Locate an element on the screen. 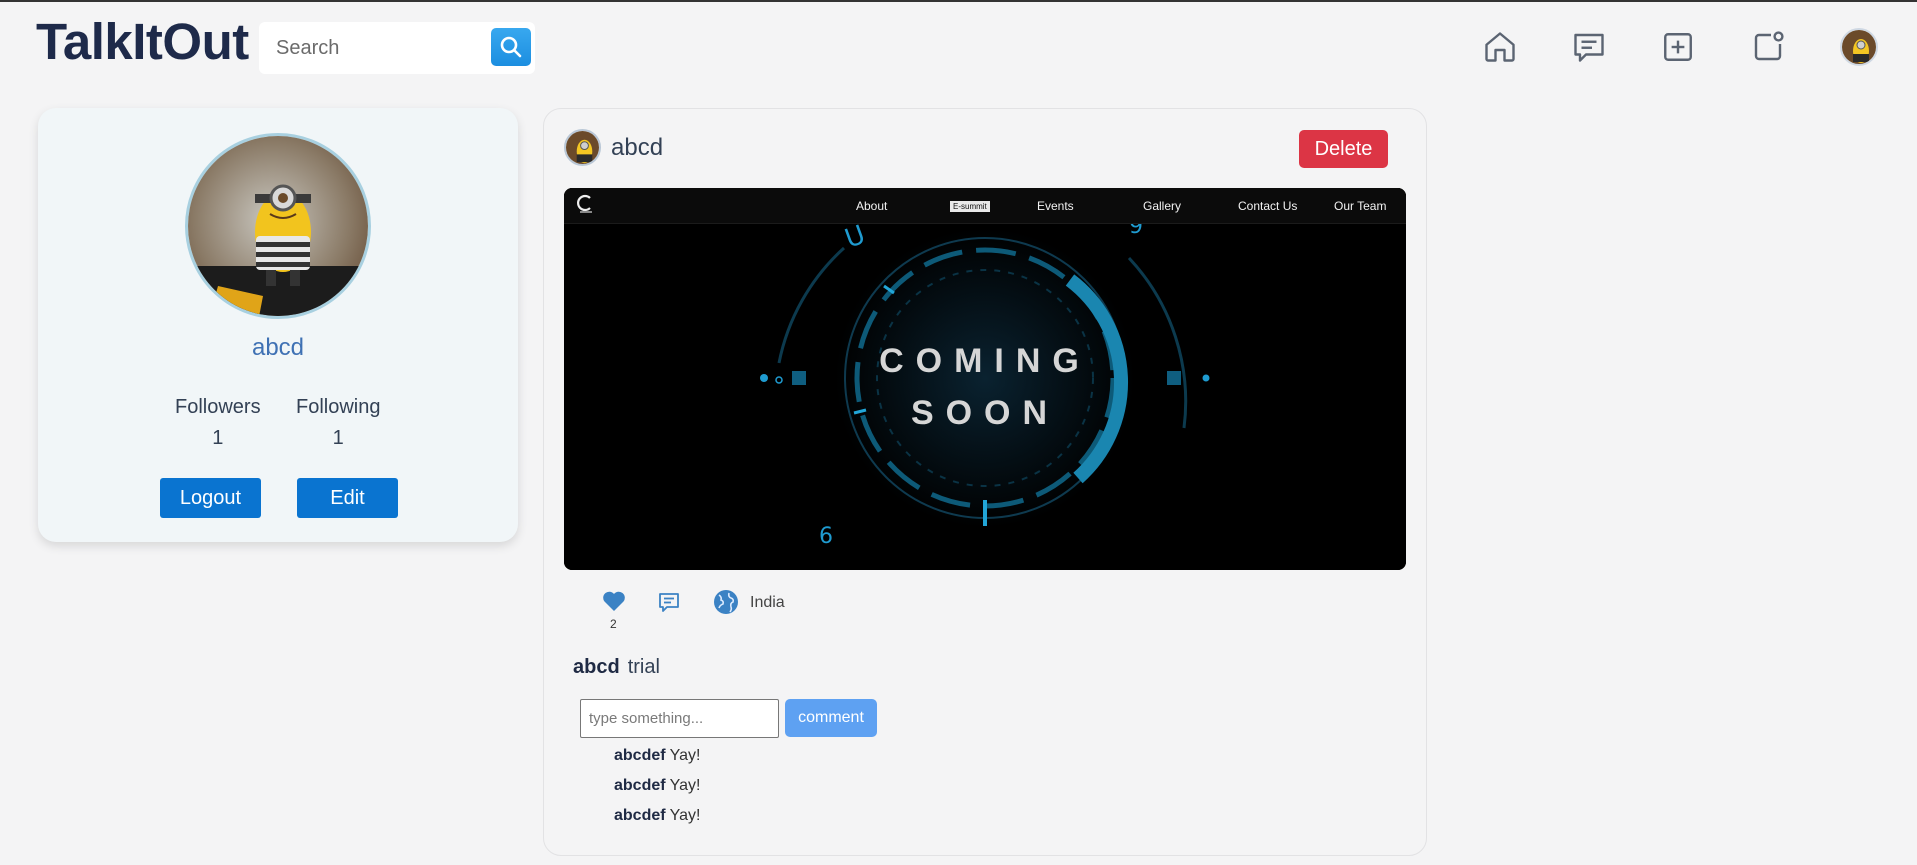 The width and height of the screenshot is (1917, 865). app-brand: TalkItOut is located at coordinates (142, 41).